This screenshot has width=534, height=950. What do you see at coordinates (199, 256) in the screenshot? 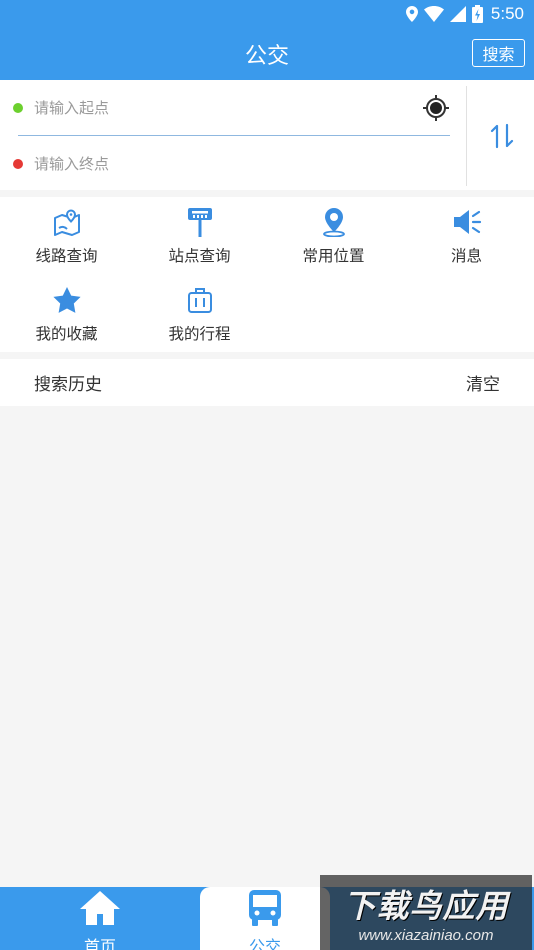
I see `menu-label: 站点查询` at bounding box center [199, 256].